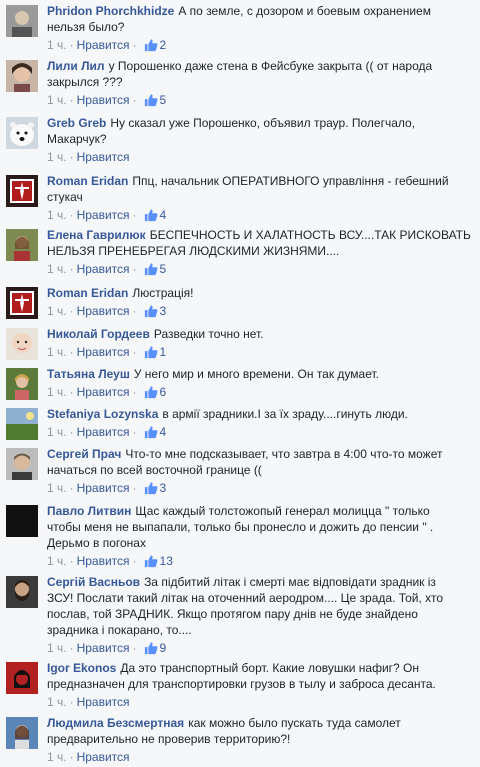 Image resolution: width=480 pixels, height=767 pixels. What do you see at coordinates (76, 123) in the screenshot?
I see `comment-author: Greb Greb` at bounding box center [76, 123].